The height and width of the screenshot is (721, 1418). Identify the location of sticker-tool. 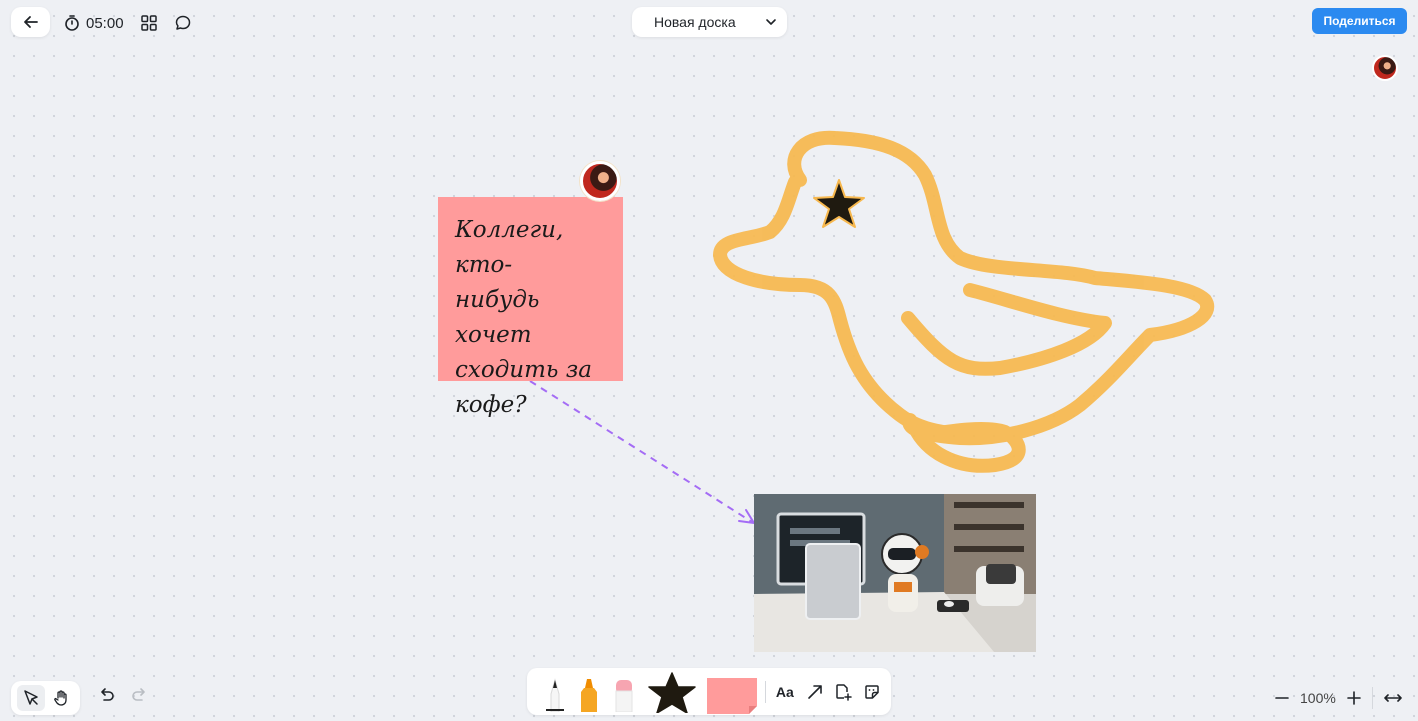
(872, 691).